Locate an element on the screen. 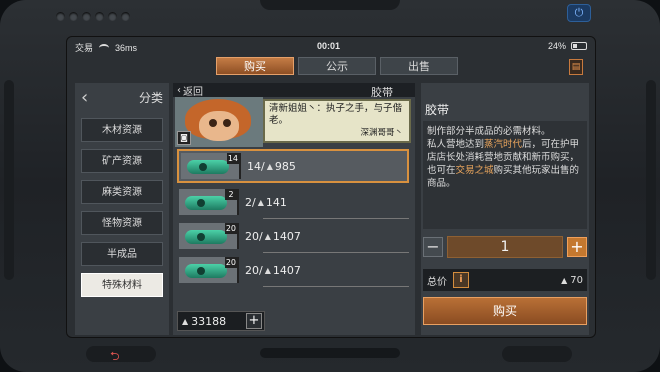 The image size is (660, 372). battery-icon is located at coordinates (579, 46).